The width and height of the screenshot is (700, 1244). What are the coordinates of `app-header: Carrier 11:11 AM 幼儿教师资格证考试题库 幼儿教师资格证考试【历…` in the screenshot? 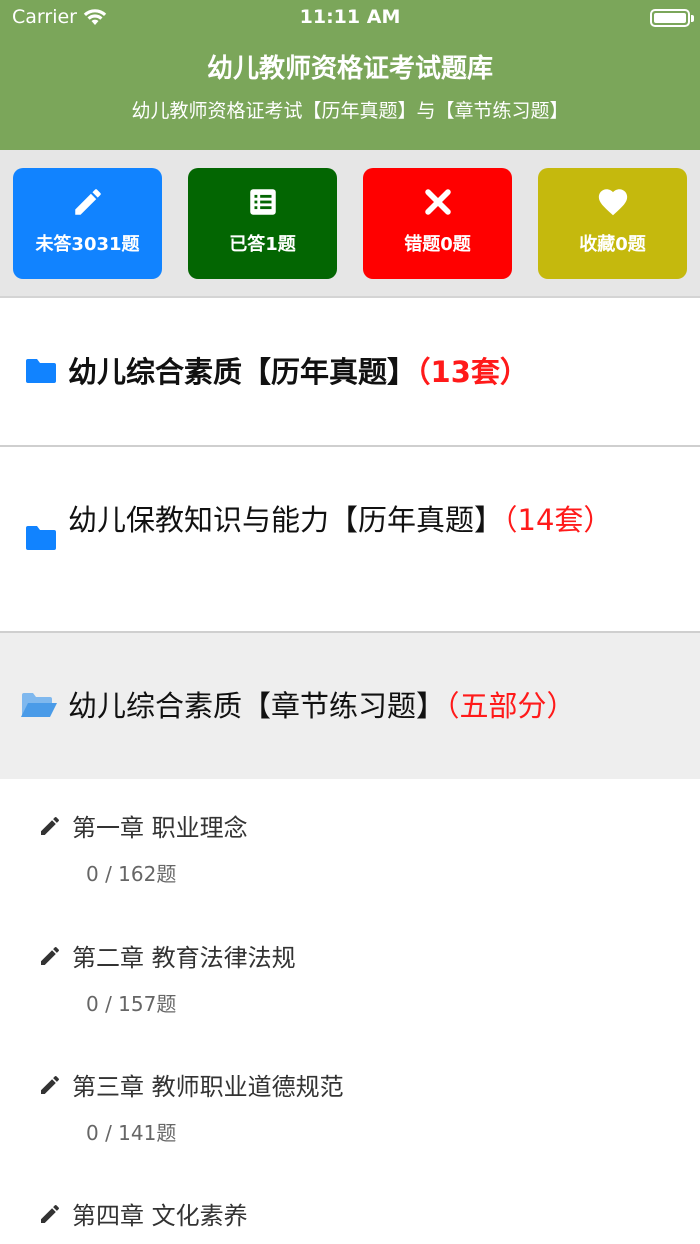 It's located at (350, 75).